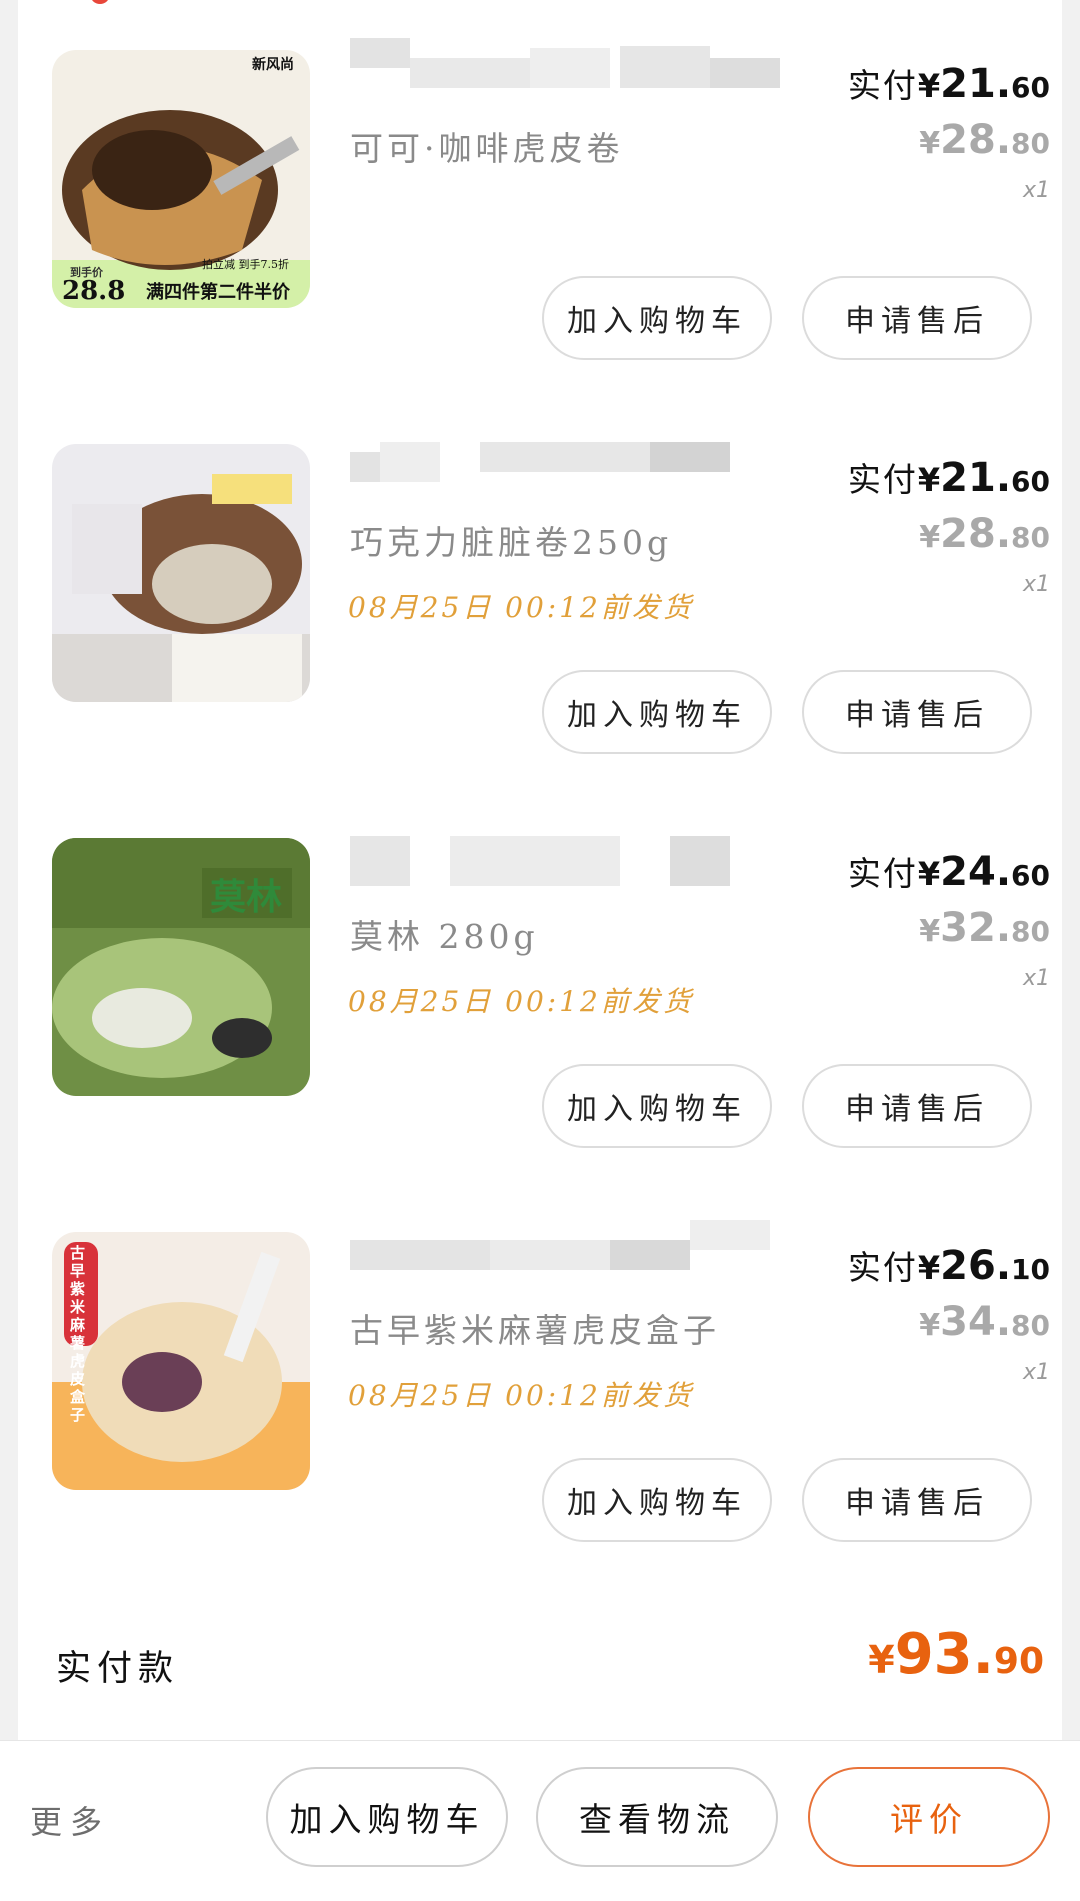 The image size is (1080, 1901). I want to click on product-thumbnail: 古早紫米麻薯虎皮盒子, so click(181, 1361).